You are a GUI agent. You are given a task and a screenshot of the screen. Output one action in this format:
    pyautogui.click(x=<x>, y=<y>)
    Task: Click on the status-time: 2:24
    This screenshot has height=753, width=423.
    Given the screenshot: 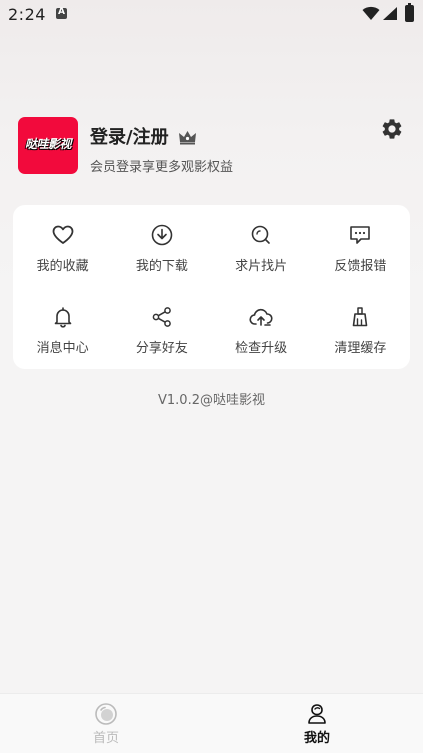 What is the action you would take?
    pyautogui.click(x=27, y=14)
    